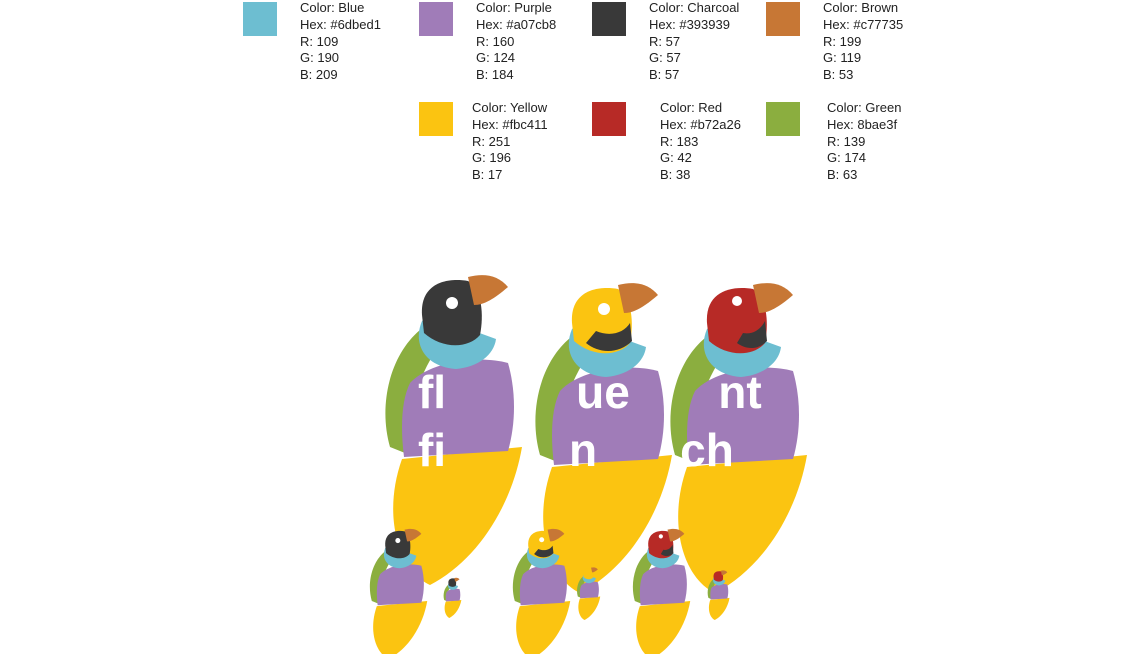 The image size is (1140, 654). What do you see at coordinates (707, 450) in the screenshot?
I see `logo-text-ch: ch` at bounding box center [707, 450].